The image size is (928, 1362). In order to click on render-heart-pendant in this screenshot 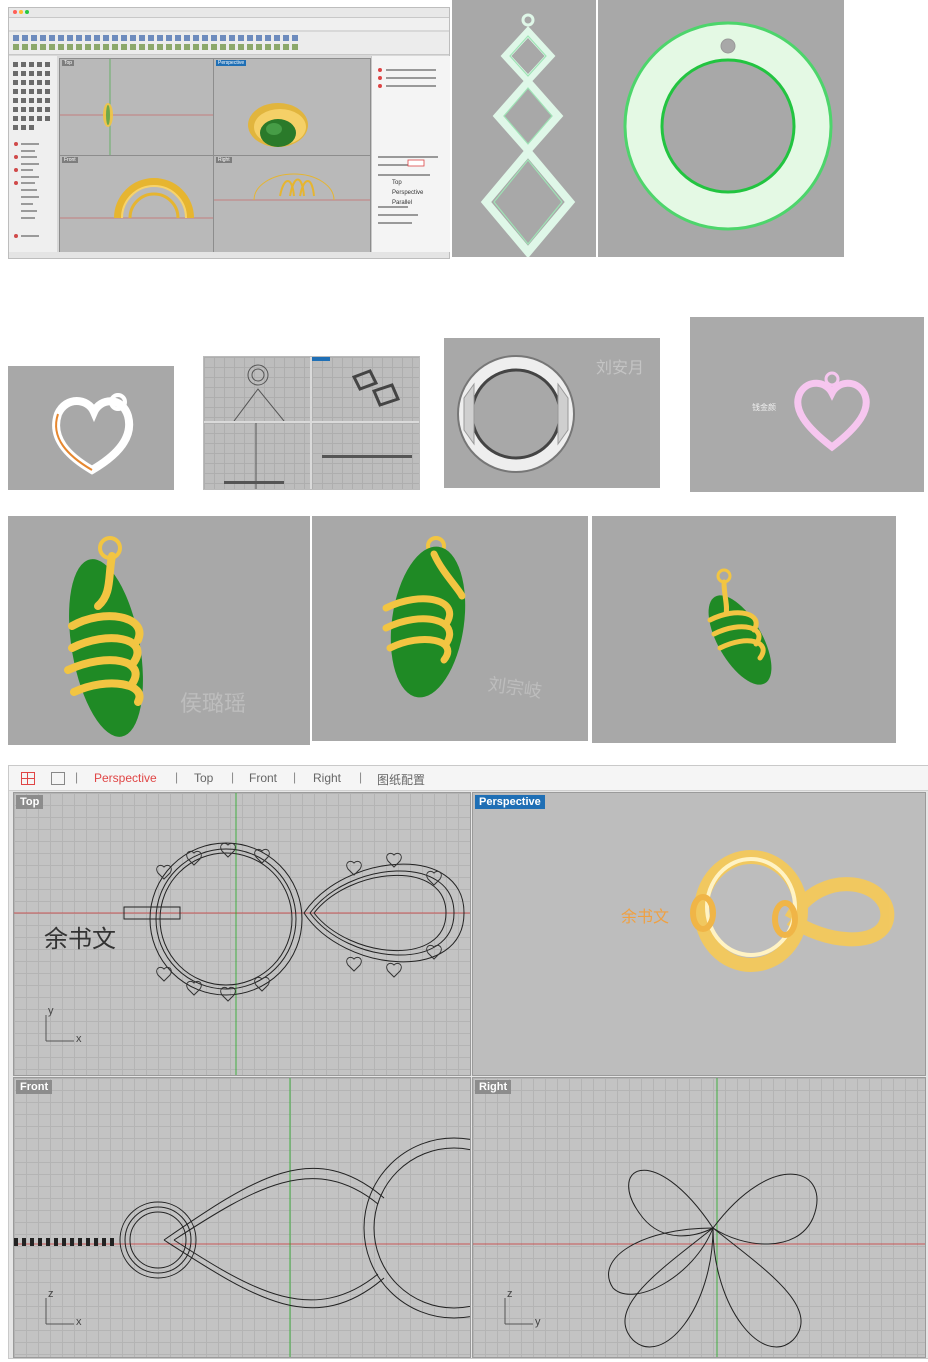, I will do `click(91, 428)`.